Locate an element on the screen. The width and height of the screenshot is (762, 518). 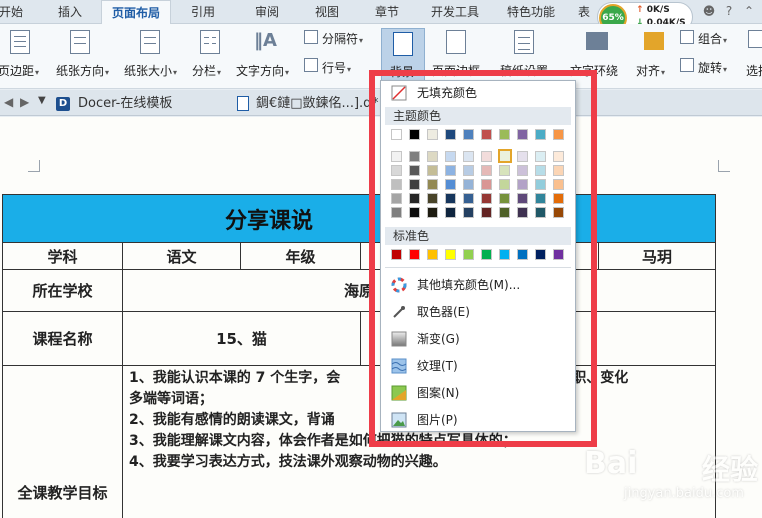
gradient-item: 渐变(G) is located at coordinates (478, 339).